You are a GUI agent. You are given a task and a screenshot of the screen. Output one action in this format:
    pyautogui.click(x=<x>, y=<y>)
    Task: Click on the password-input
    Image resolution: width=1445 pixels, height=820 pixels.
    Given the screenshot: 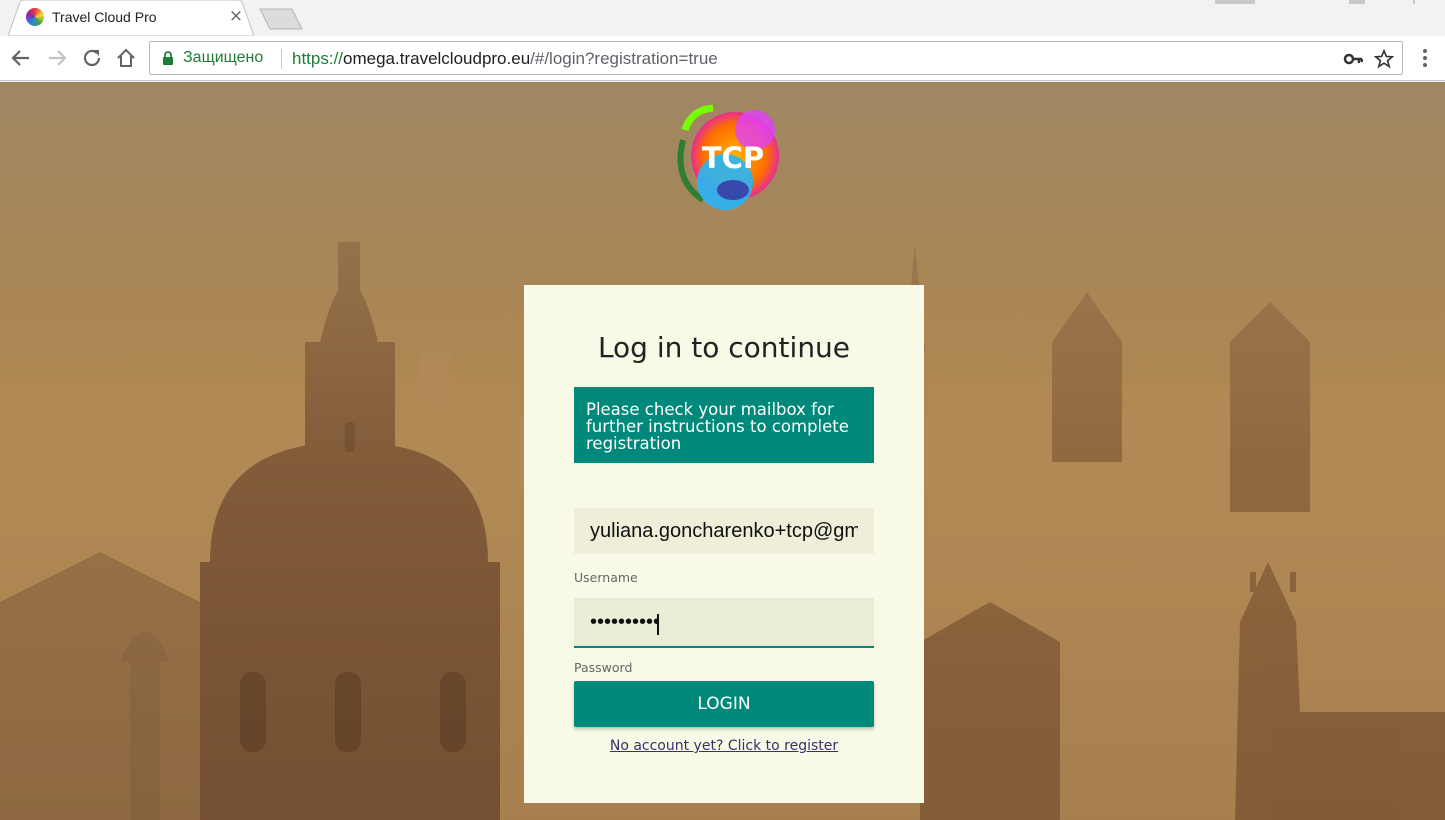 What is the action you would take?
    pyautogui.click(x=724, y=623)
    